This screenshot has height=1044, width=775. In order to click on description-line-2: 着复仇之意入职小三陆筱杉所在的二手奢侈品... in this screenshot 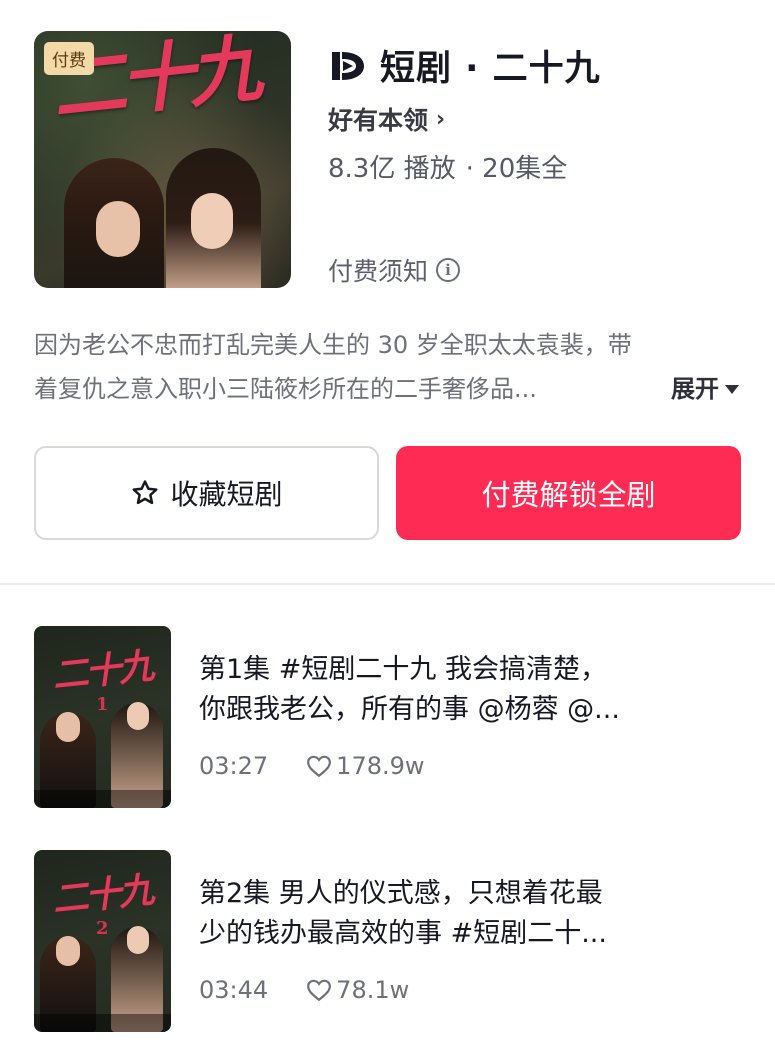, I will do `click(285, 389)`.